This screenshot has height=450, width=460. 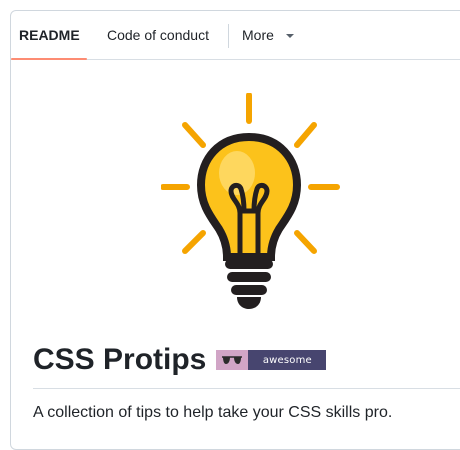 What do you see at coordinates (235, 35) in the screenshot?
I see `tab-bar: README Code of conduct More` at bounding box center [235, 35].